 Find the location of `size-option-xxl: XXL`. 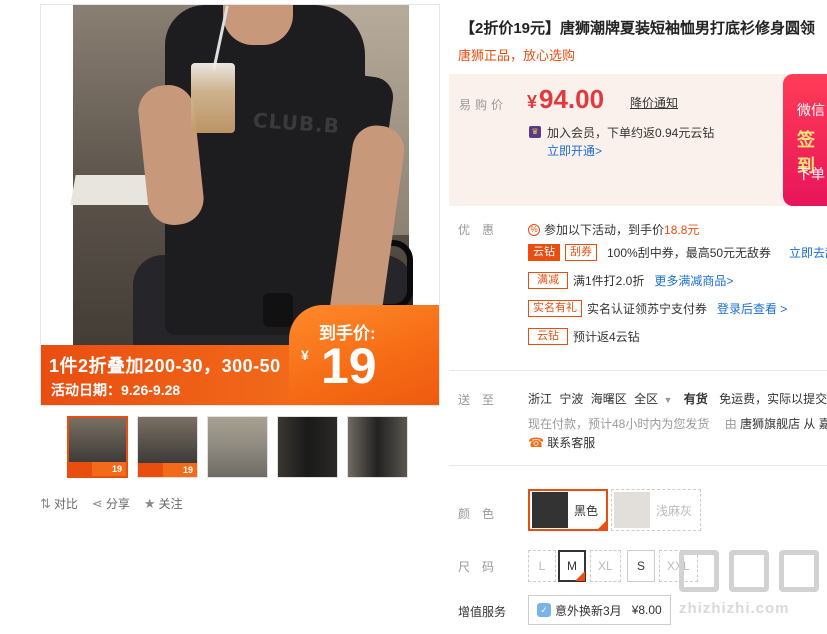

size-option-xxl: XXL is located at coordinates (678, 566).